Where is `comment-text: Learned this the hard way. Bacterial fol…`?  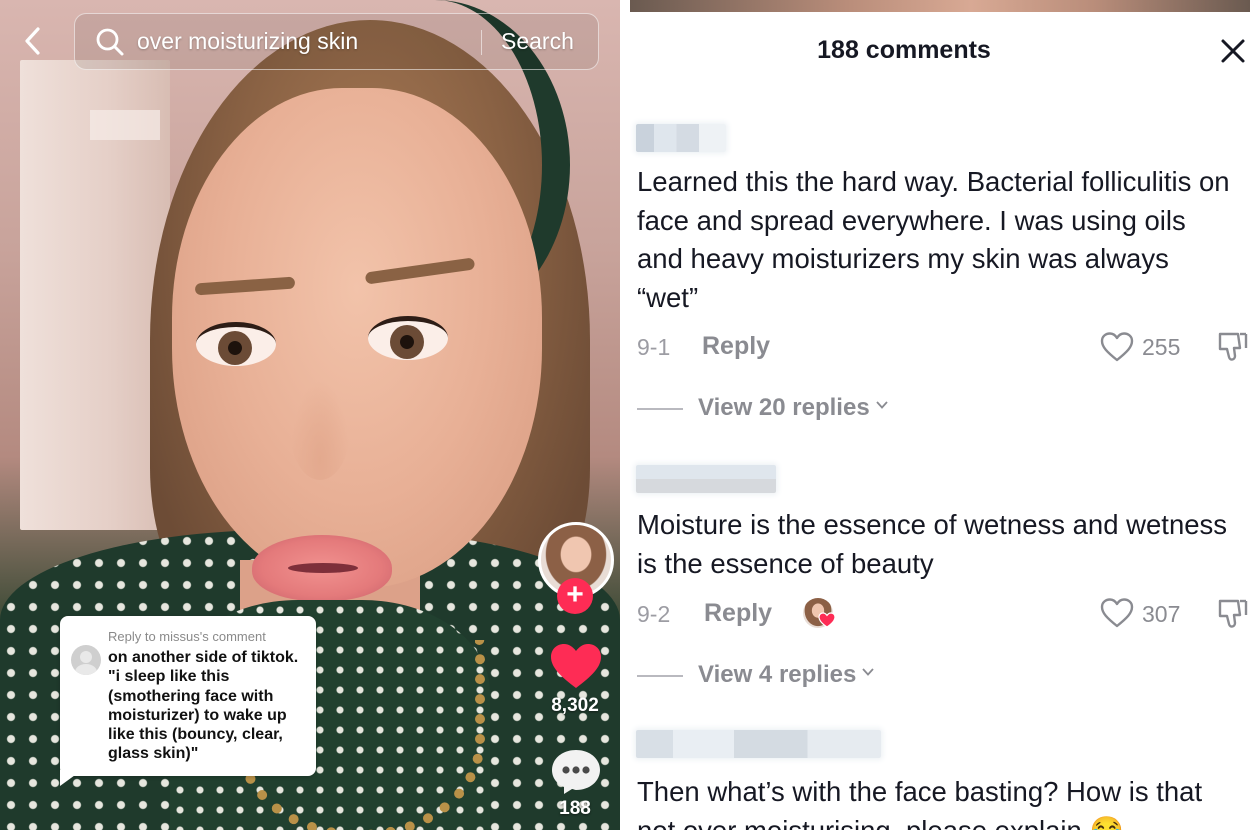 comment-text: Learned this the hard way. Bacterial fol… is located at coordinates (933, 239).